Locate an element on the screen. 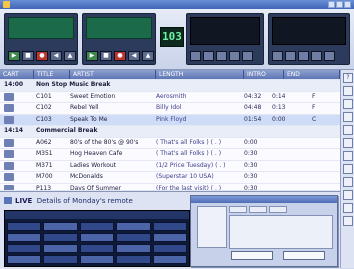  column-header: LENGTH is located at coordinates (200, 74).